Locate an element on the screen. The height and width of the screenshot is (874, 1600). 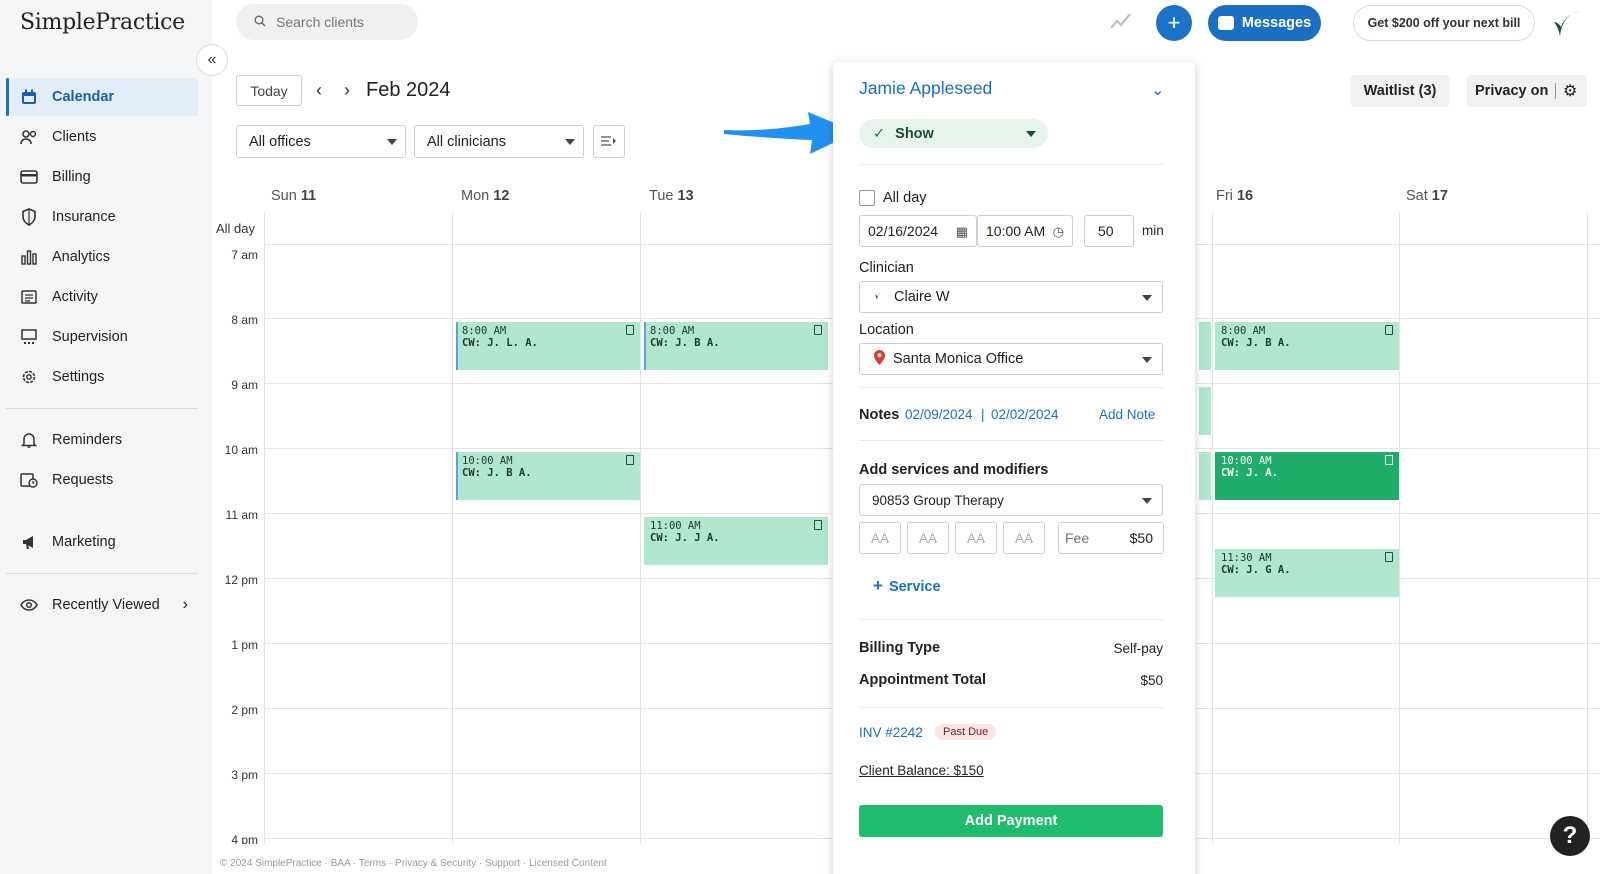
invoice-link: INV #2242 is located at coordinates (891, 732).